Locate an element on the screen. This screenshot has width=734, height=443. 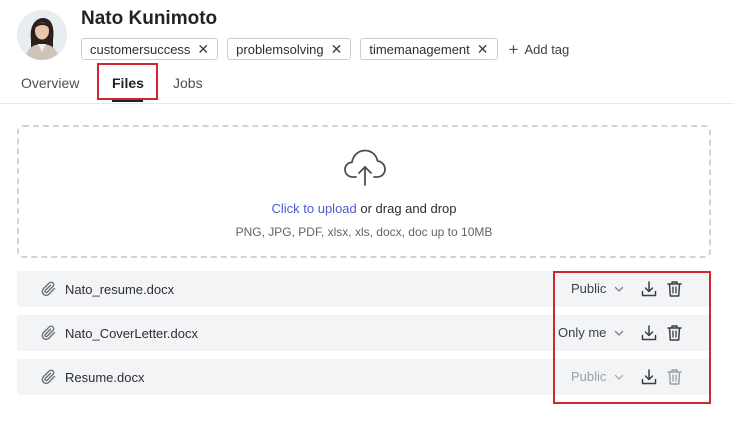
tab-jobs: Jobs is located at coordinates (188, 83).